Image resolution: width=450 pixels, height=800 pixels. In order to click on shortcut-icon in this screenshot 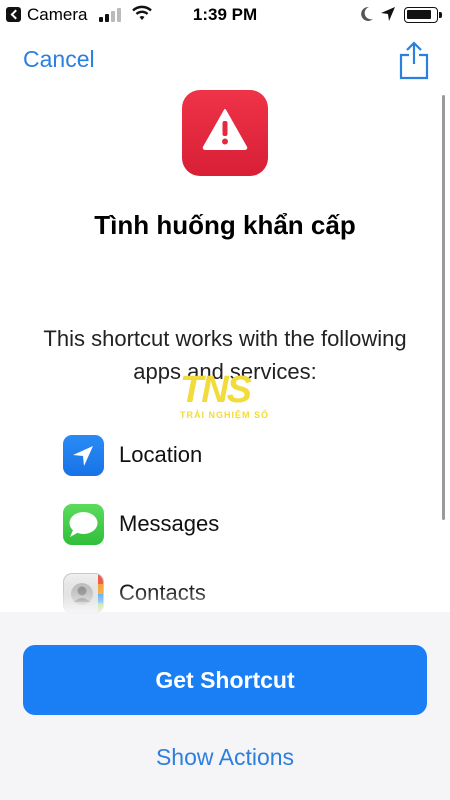, I will do `click(225, 133)`.